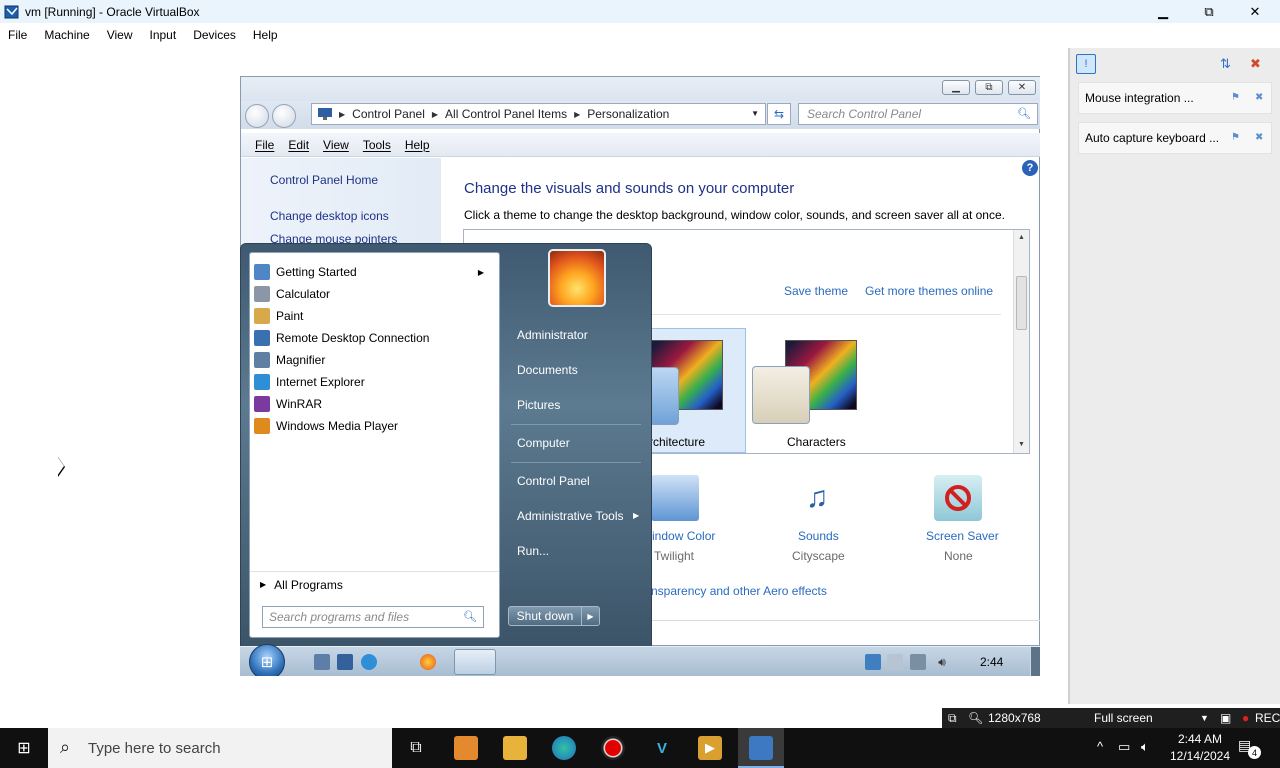  Describe the element at coordinates (257, 116) in the screenshot. I see `back-button` at that location.